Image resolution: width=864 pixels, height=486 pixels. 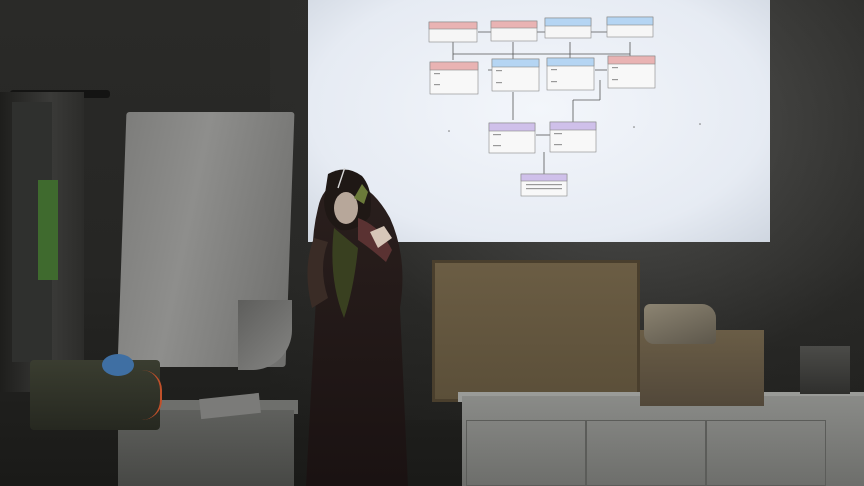 I want to click on blue-bowl, so click(x=118, y=365).